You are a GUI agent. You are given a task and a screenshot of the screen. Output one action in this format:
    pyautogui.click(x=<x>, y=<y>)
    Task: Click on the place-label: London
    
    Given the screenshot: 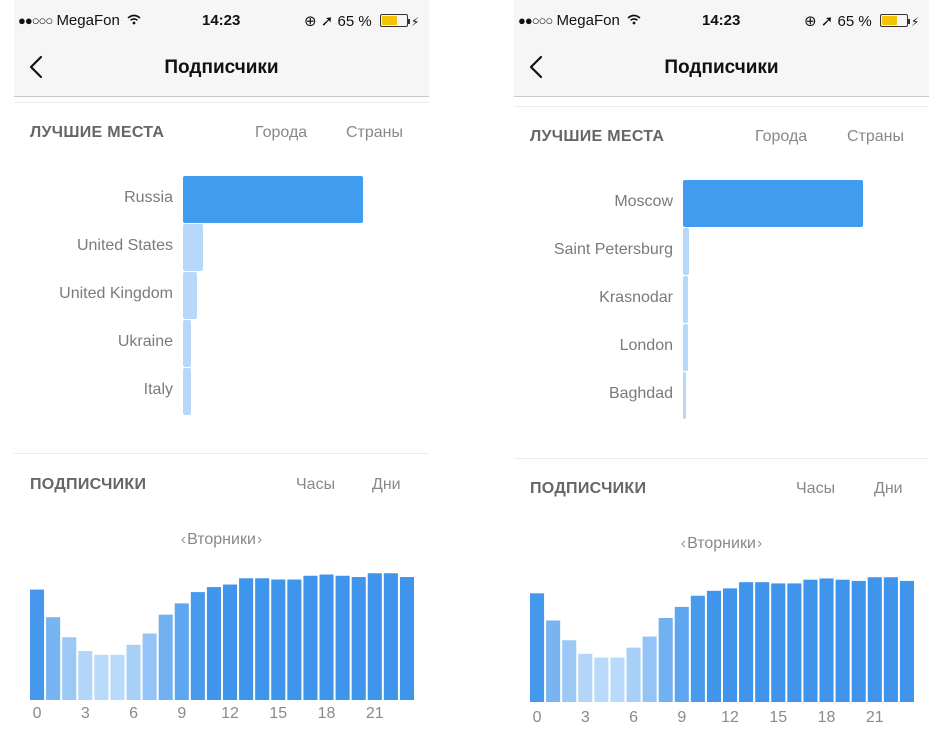 What is the action you would take?
    pyautogui.click(x=646, y=345)
    